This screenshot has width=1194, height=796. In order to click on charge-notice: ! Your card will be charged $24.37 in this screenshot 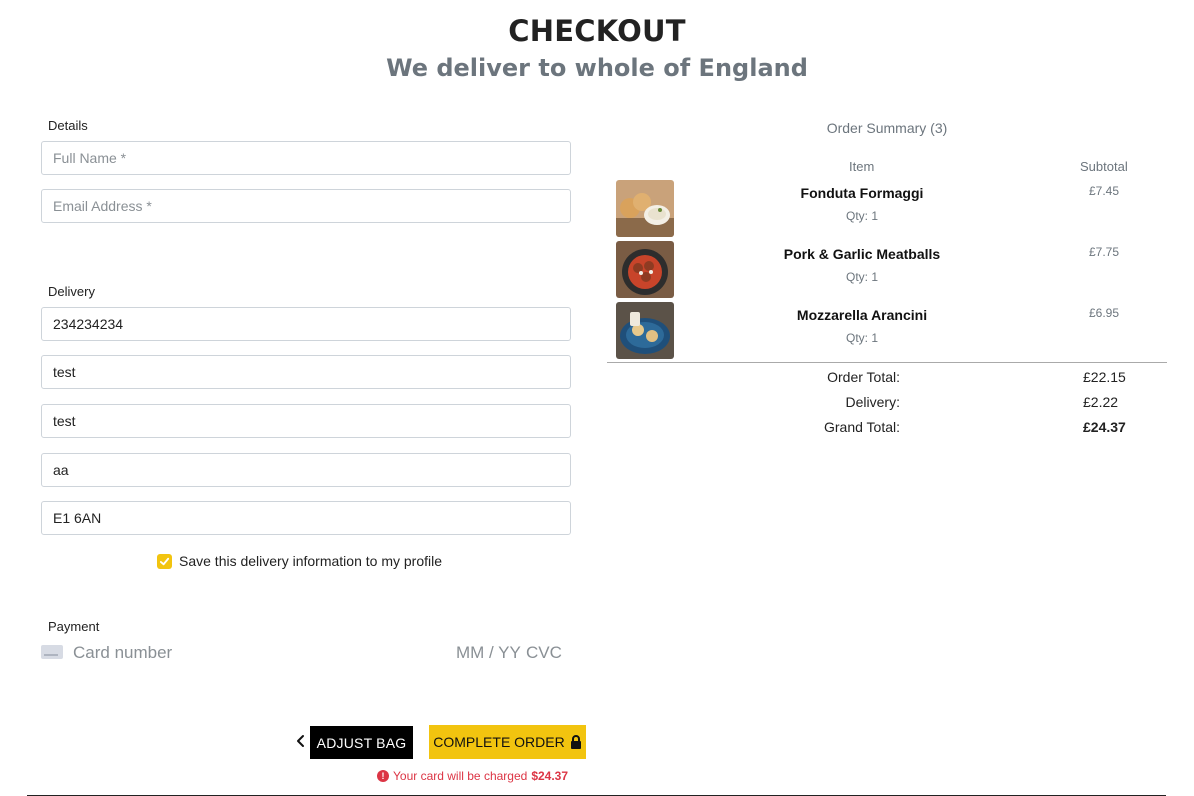, I will do `click(472, 776)`.